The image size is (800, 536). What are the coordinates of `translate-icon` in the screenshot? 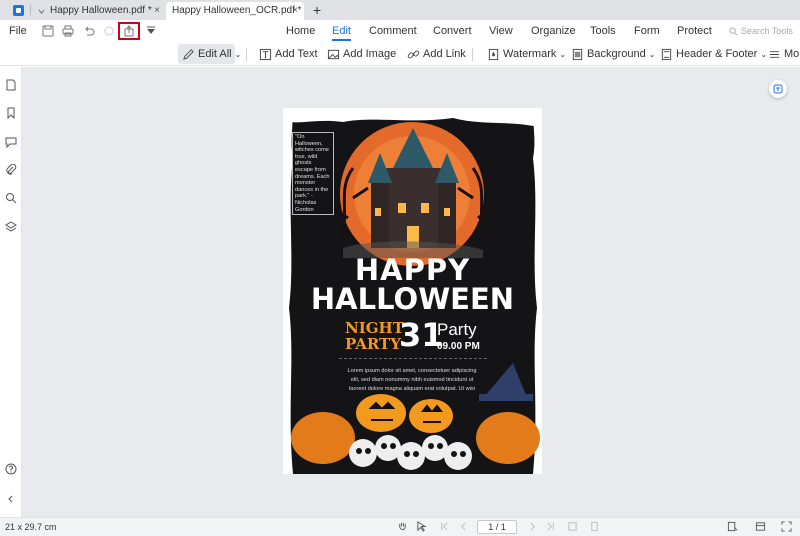 It's located at (778, 89).